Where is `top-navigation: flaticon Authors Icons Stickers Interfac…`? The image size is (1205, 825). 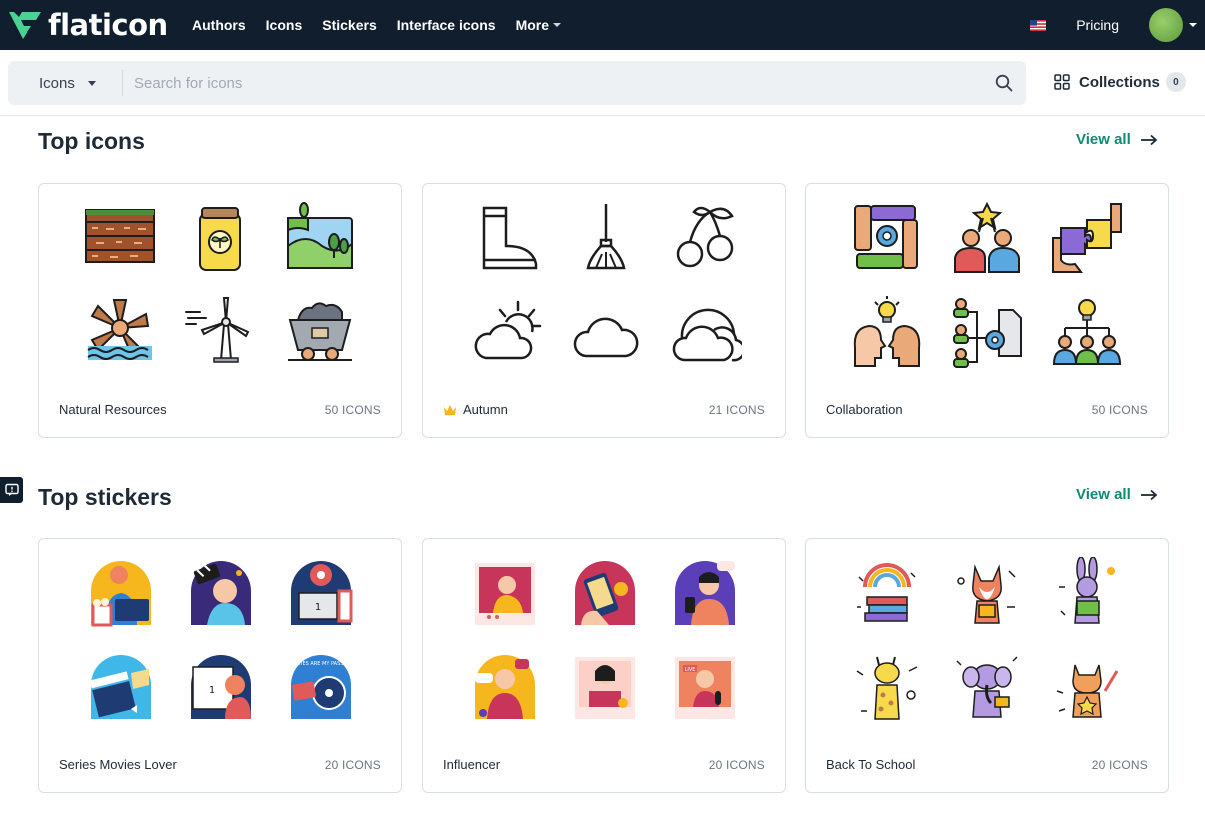 top-navigation: flaticon Authors Icons Stickers Interfac… is located at coordinates (602, 25).